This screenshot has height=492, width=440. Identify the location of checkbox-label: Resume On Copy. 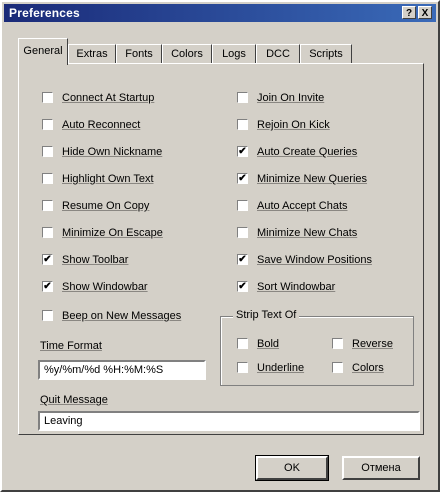
(106, 206).